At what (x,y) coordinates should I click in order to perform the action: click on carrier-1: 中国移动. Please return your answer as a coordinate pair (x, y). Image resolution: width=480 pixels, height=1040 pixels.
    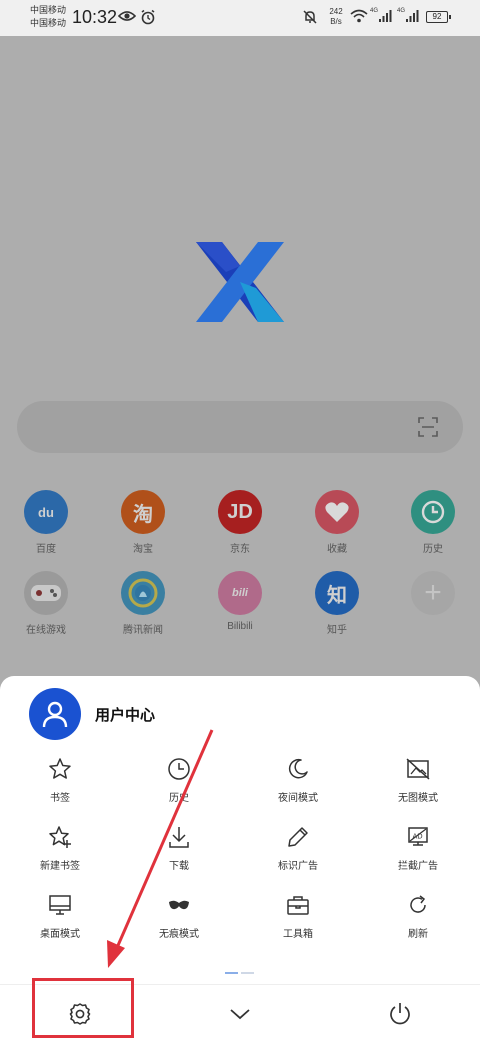
    Looking at the image, I should click on (48, 10).